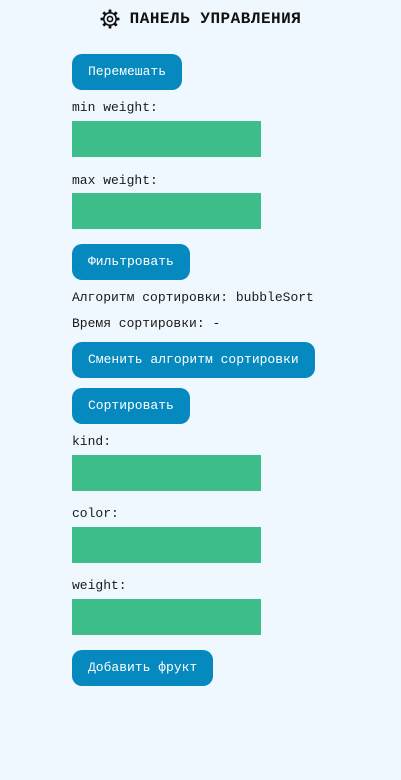 Image resolution: width=401 pixels, height=780 pixels. What do you see at coordinates (115, 180) in the screenshot?
I see `max-weight-label: max weight:` at bounding box center [115, 180].